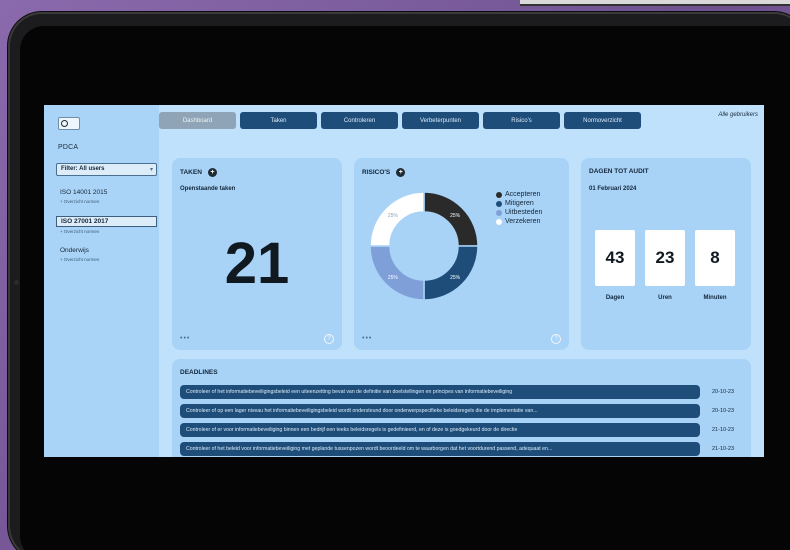 This screenshot has width=790, height=550. I want to click on tab-risicos: Risico's, so click(521, 120).